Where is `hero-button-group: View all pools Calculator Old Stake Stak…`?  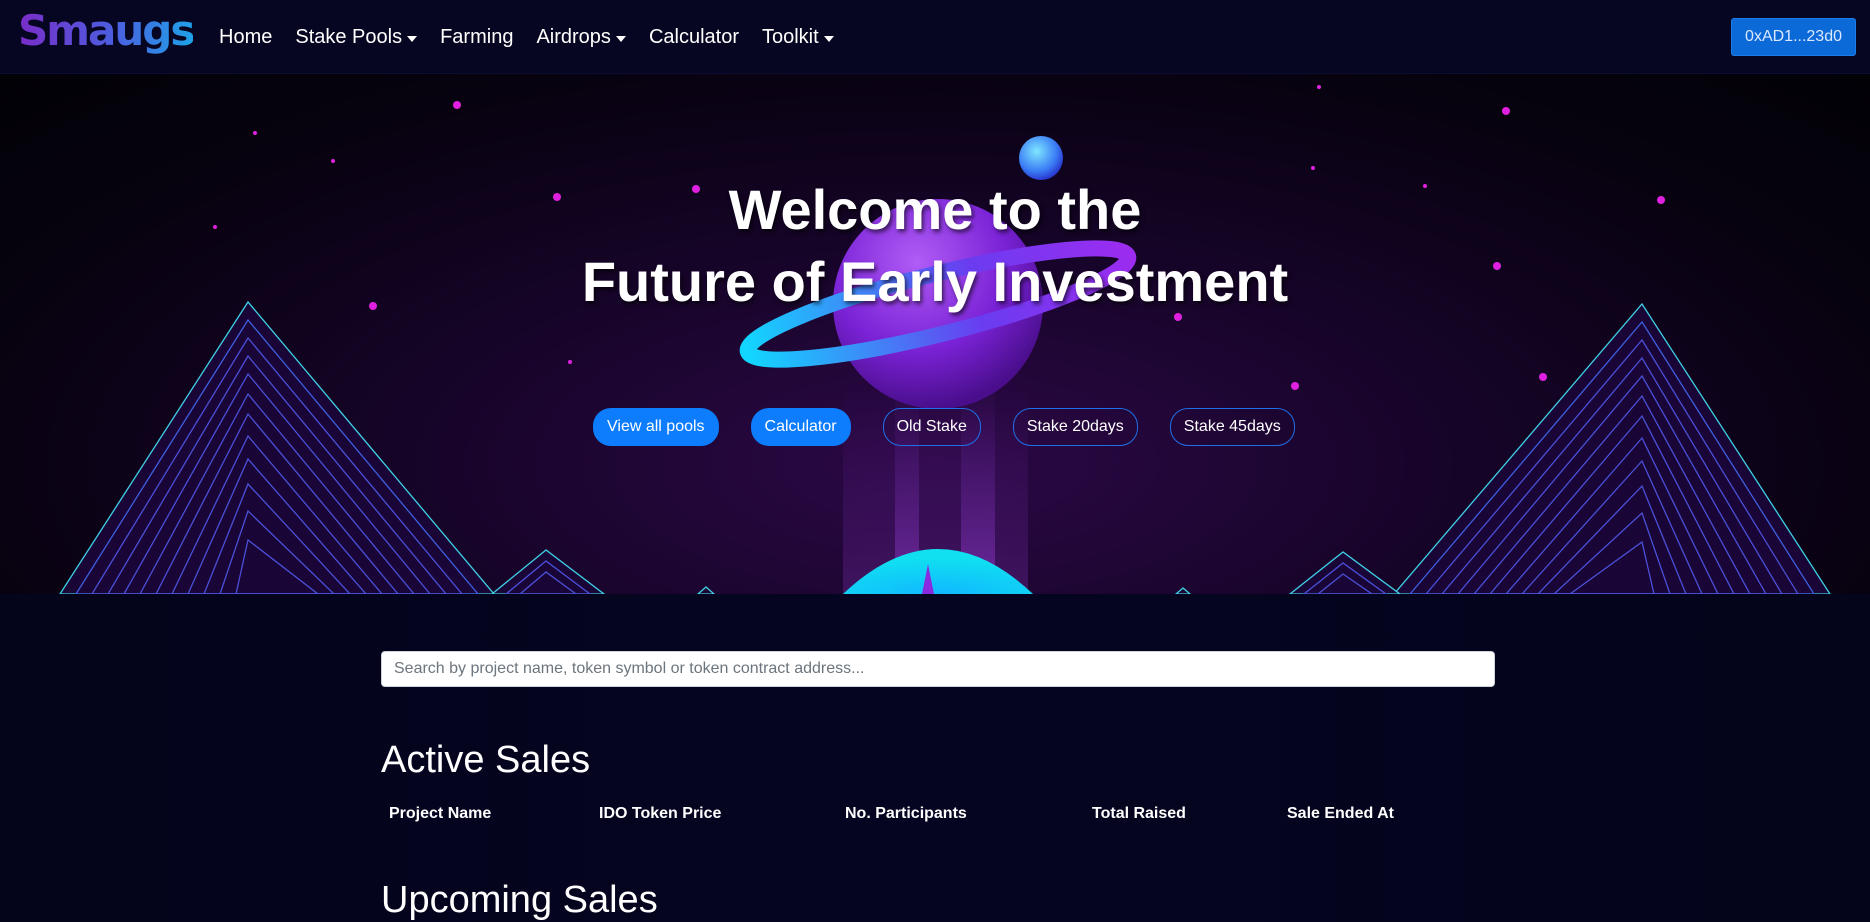
hero-button-group: View all pools Calculator Old Stake Stak… is located at coordinates (960, 427).